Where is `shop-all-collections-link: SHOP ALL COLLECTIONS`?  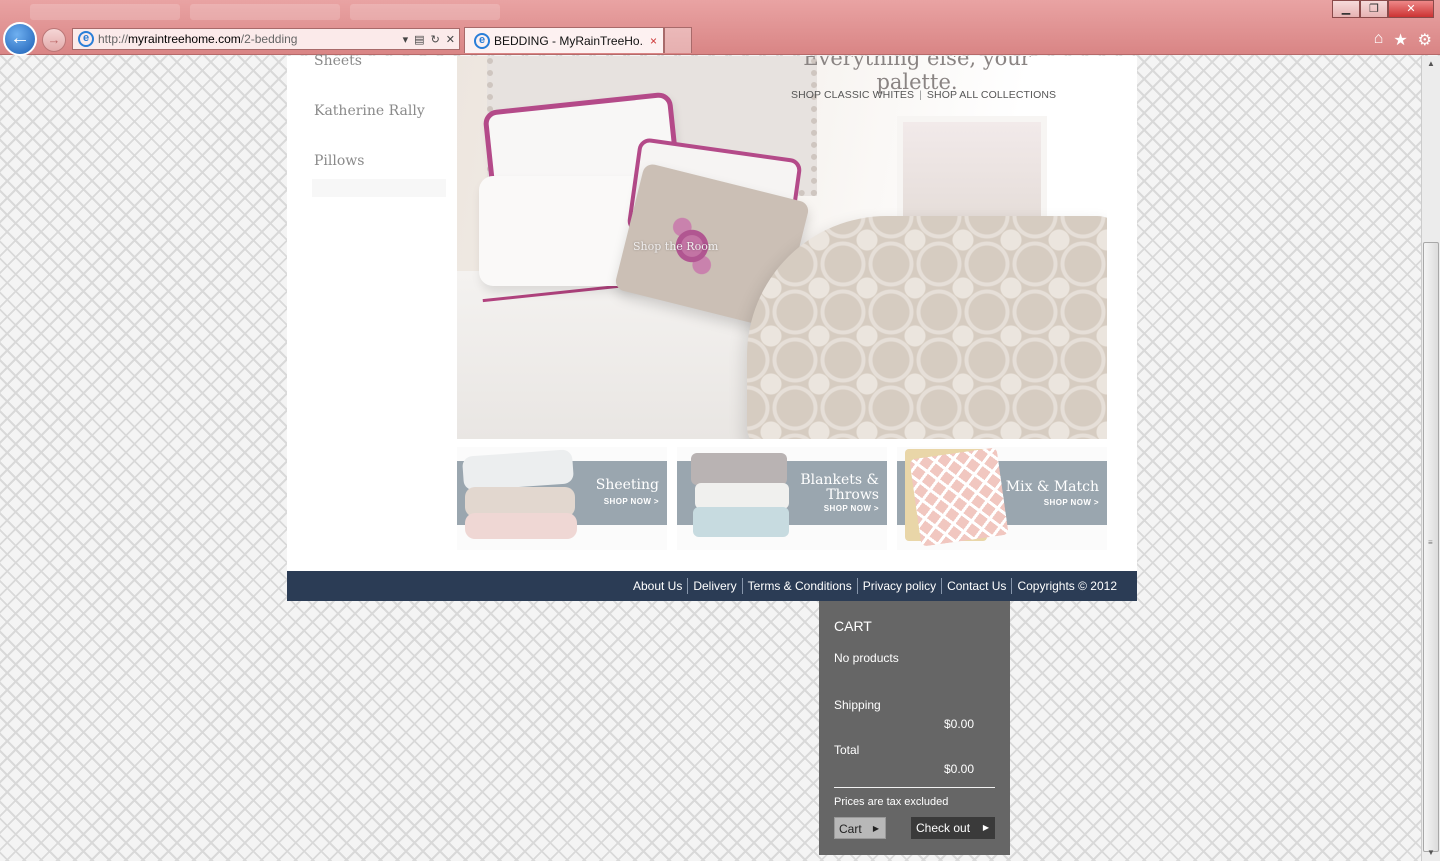 shop-all-collections-link: SHOP ALL COLLECTIONS is located at coordinates (991, 95).